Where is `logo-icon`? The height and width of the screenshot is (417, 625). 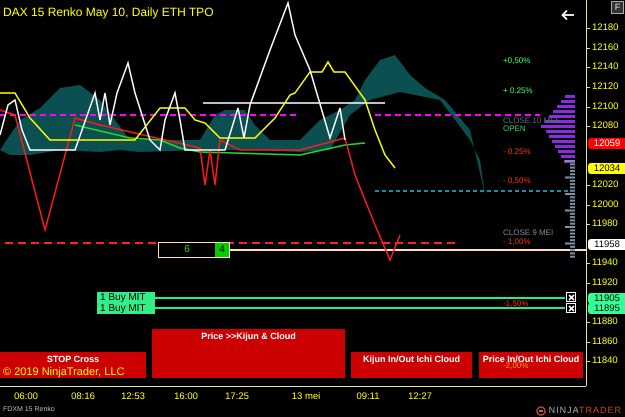
logo-icon is located at coordinates (541, 411).